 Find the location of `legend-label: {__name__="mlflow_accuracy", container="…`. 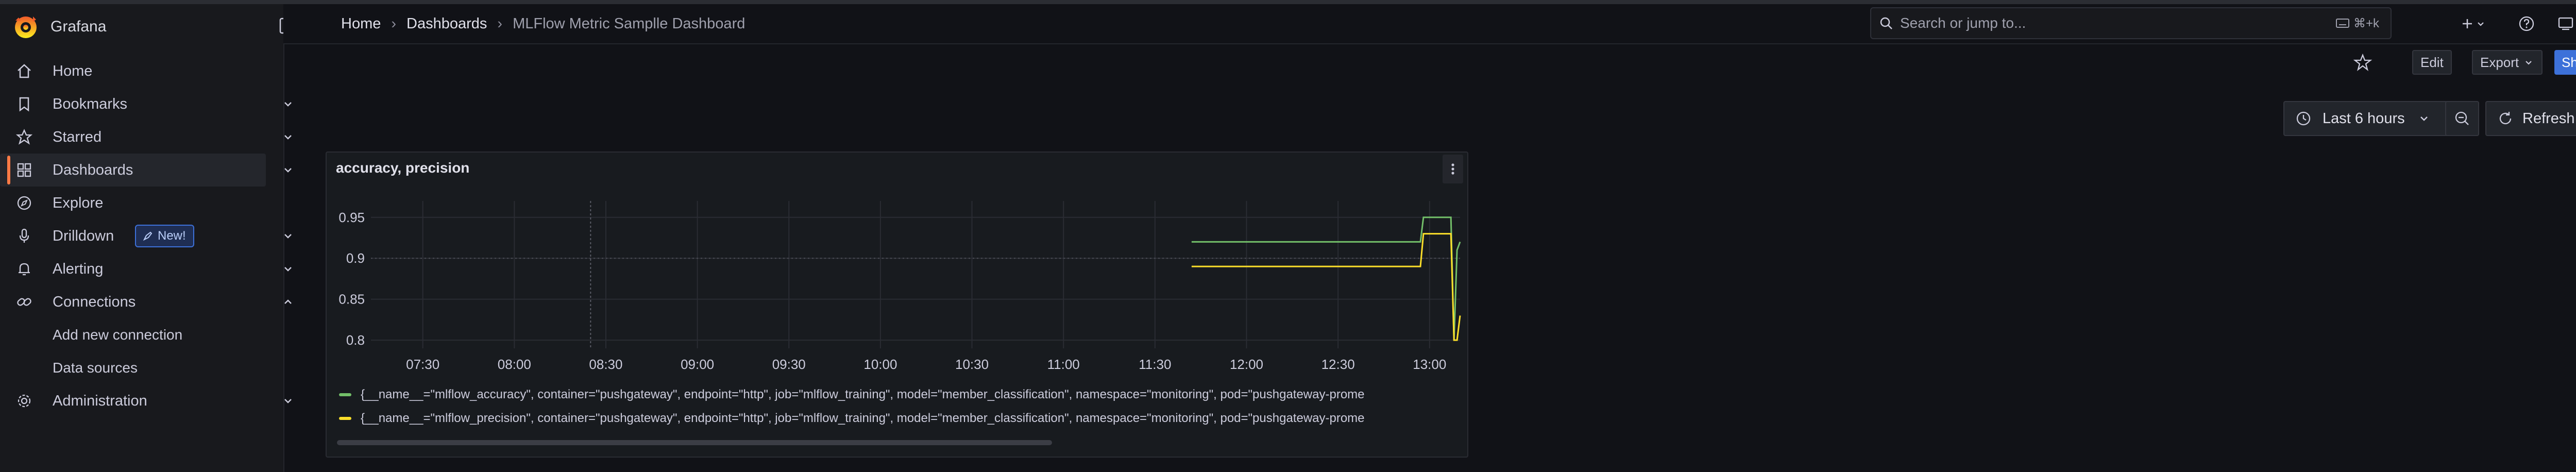

legend-label: {__name__="mlflow_accuracy", container="… is located at coordinates (863, 394).